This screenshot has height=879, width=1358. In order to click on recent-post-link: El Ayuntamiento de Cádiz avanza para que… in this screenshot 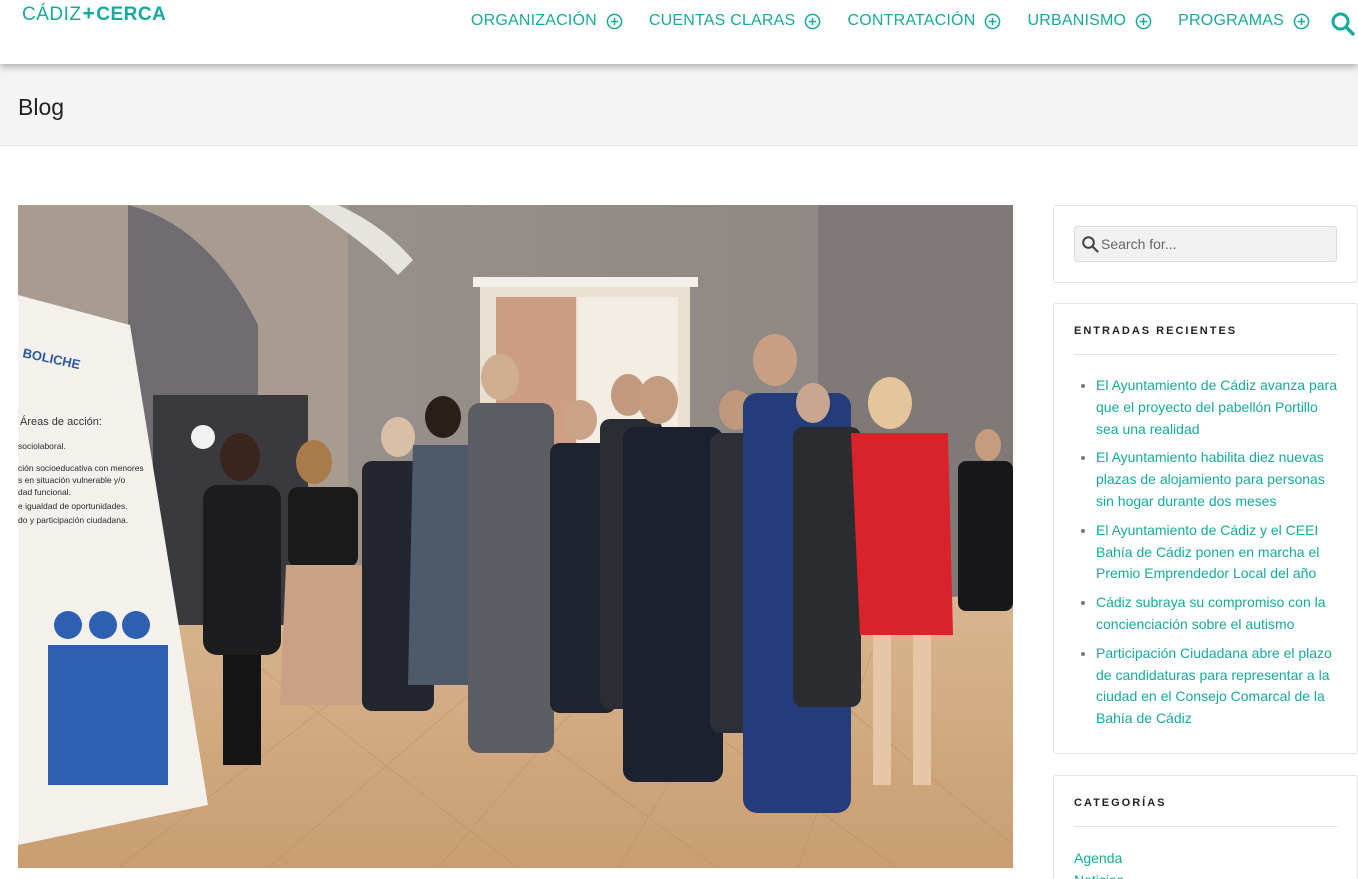, I will do `click(1216, 407)`.